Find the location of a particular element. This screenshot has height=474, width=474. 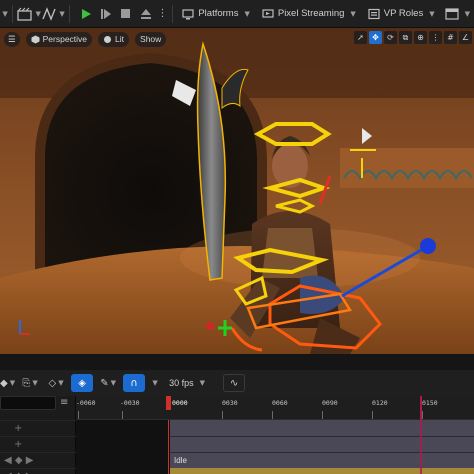

hamburger-icon: ☰ is located at coordinates (12, 38).